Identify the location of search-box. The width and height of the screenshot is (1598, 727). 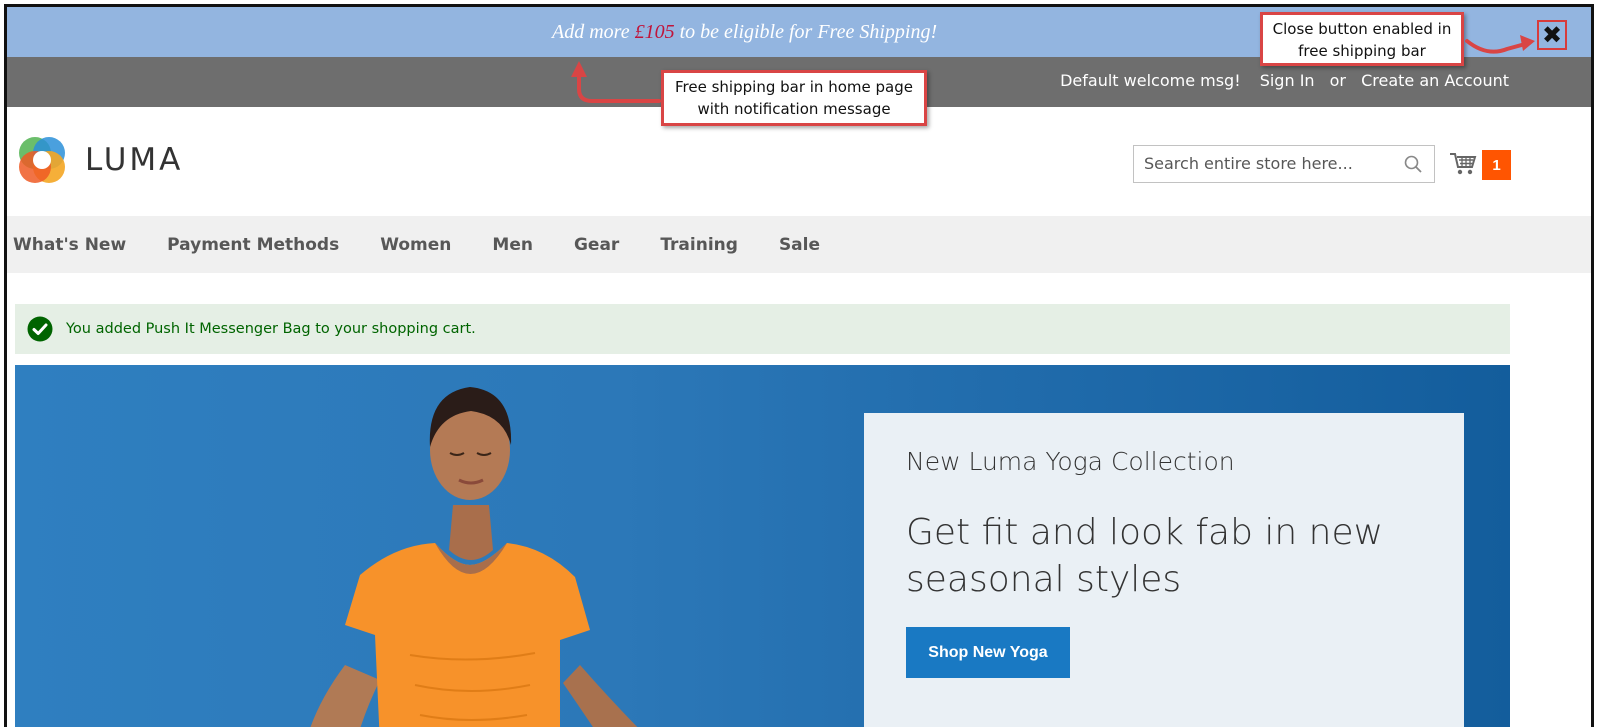
(1284, 164).